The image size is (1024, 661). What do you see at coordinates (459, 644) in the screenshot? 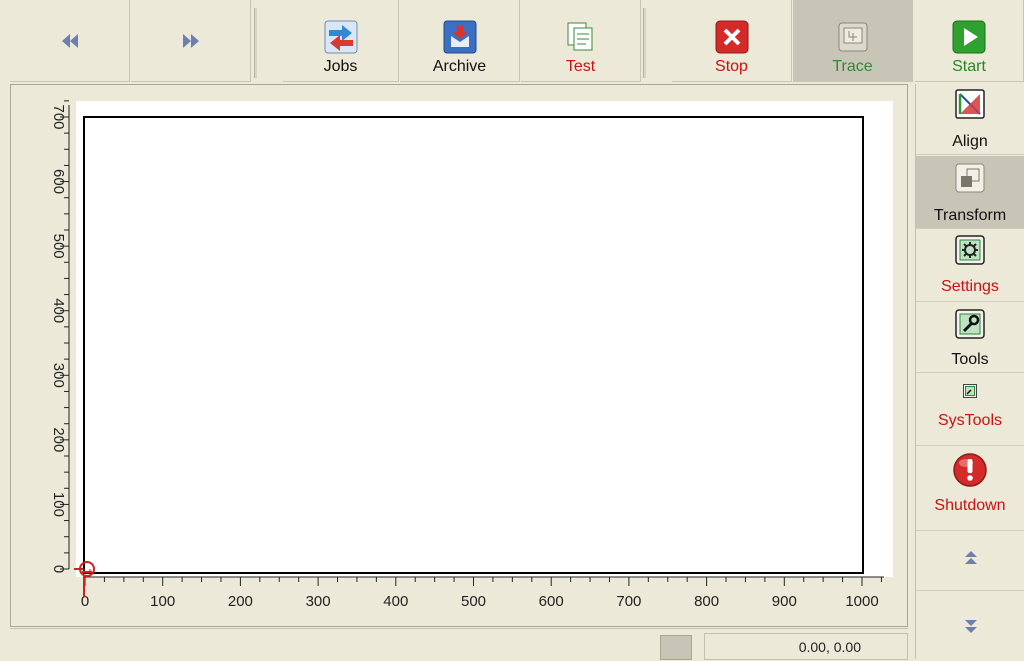
I see `status-bar: 0.00, 0.00` at bounding box center [459, 644].